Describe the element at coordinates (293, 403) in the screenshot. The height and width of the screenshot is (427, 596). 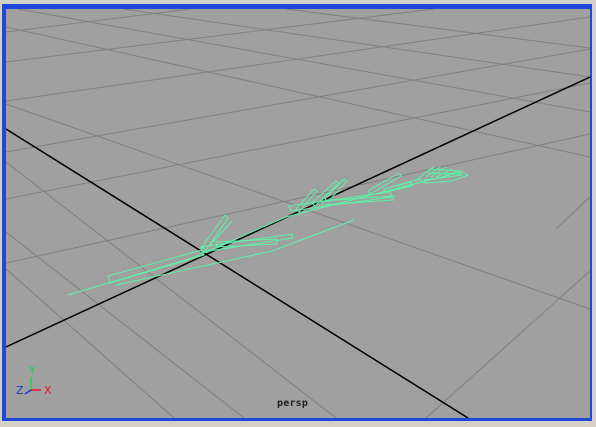
I see `camera-name-label: persp` at that location.